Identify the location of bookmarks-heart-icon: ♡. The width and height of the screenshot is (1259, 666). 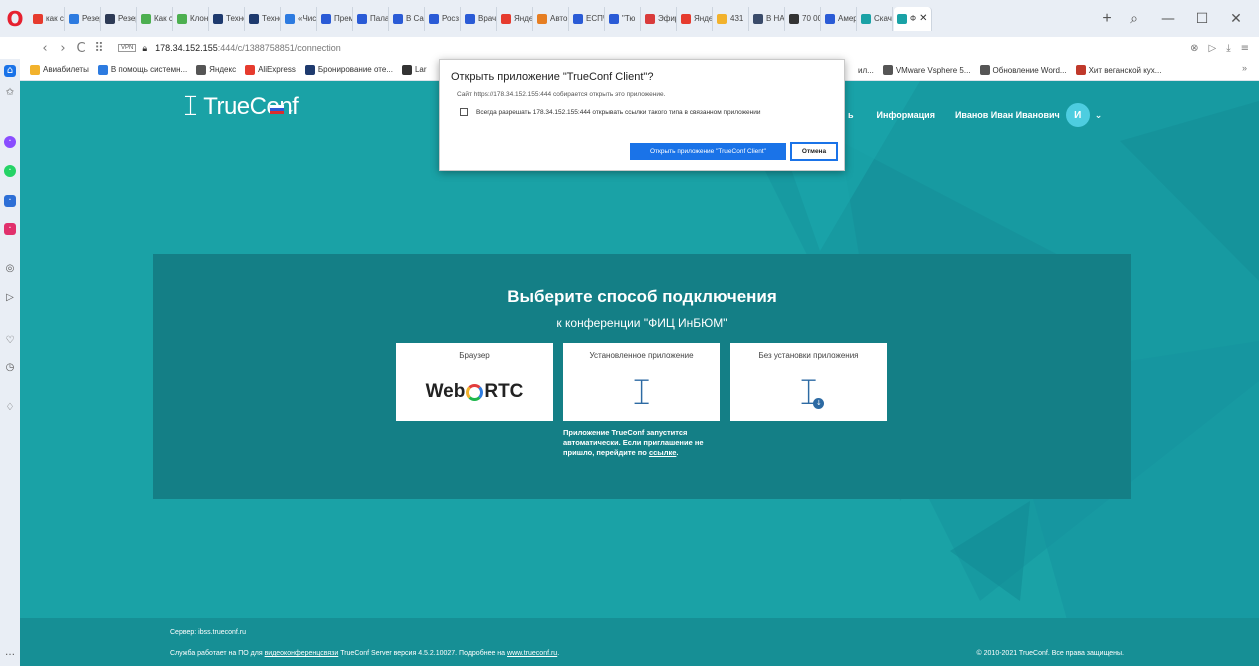
(10, 341).